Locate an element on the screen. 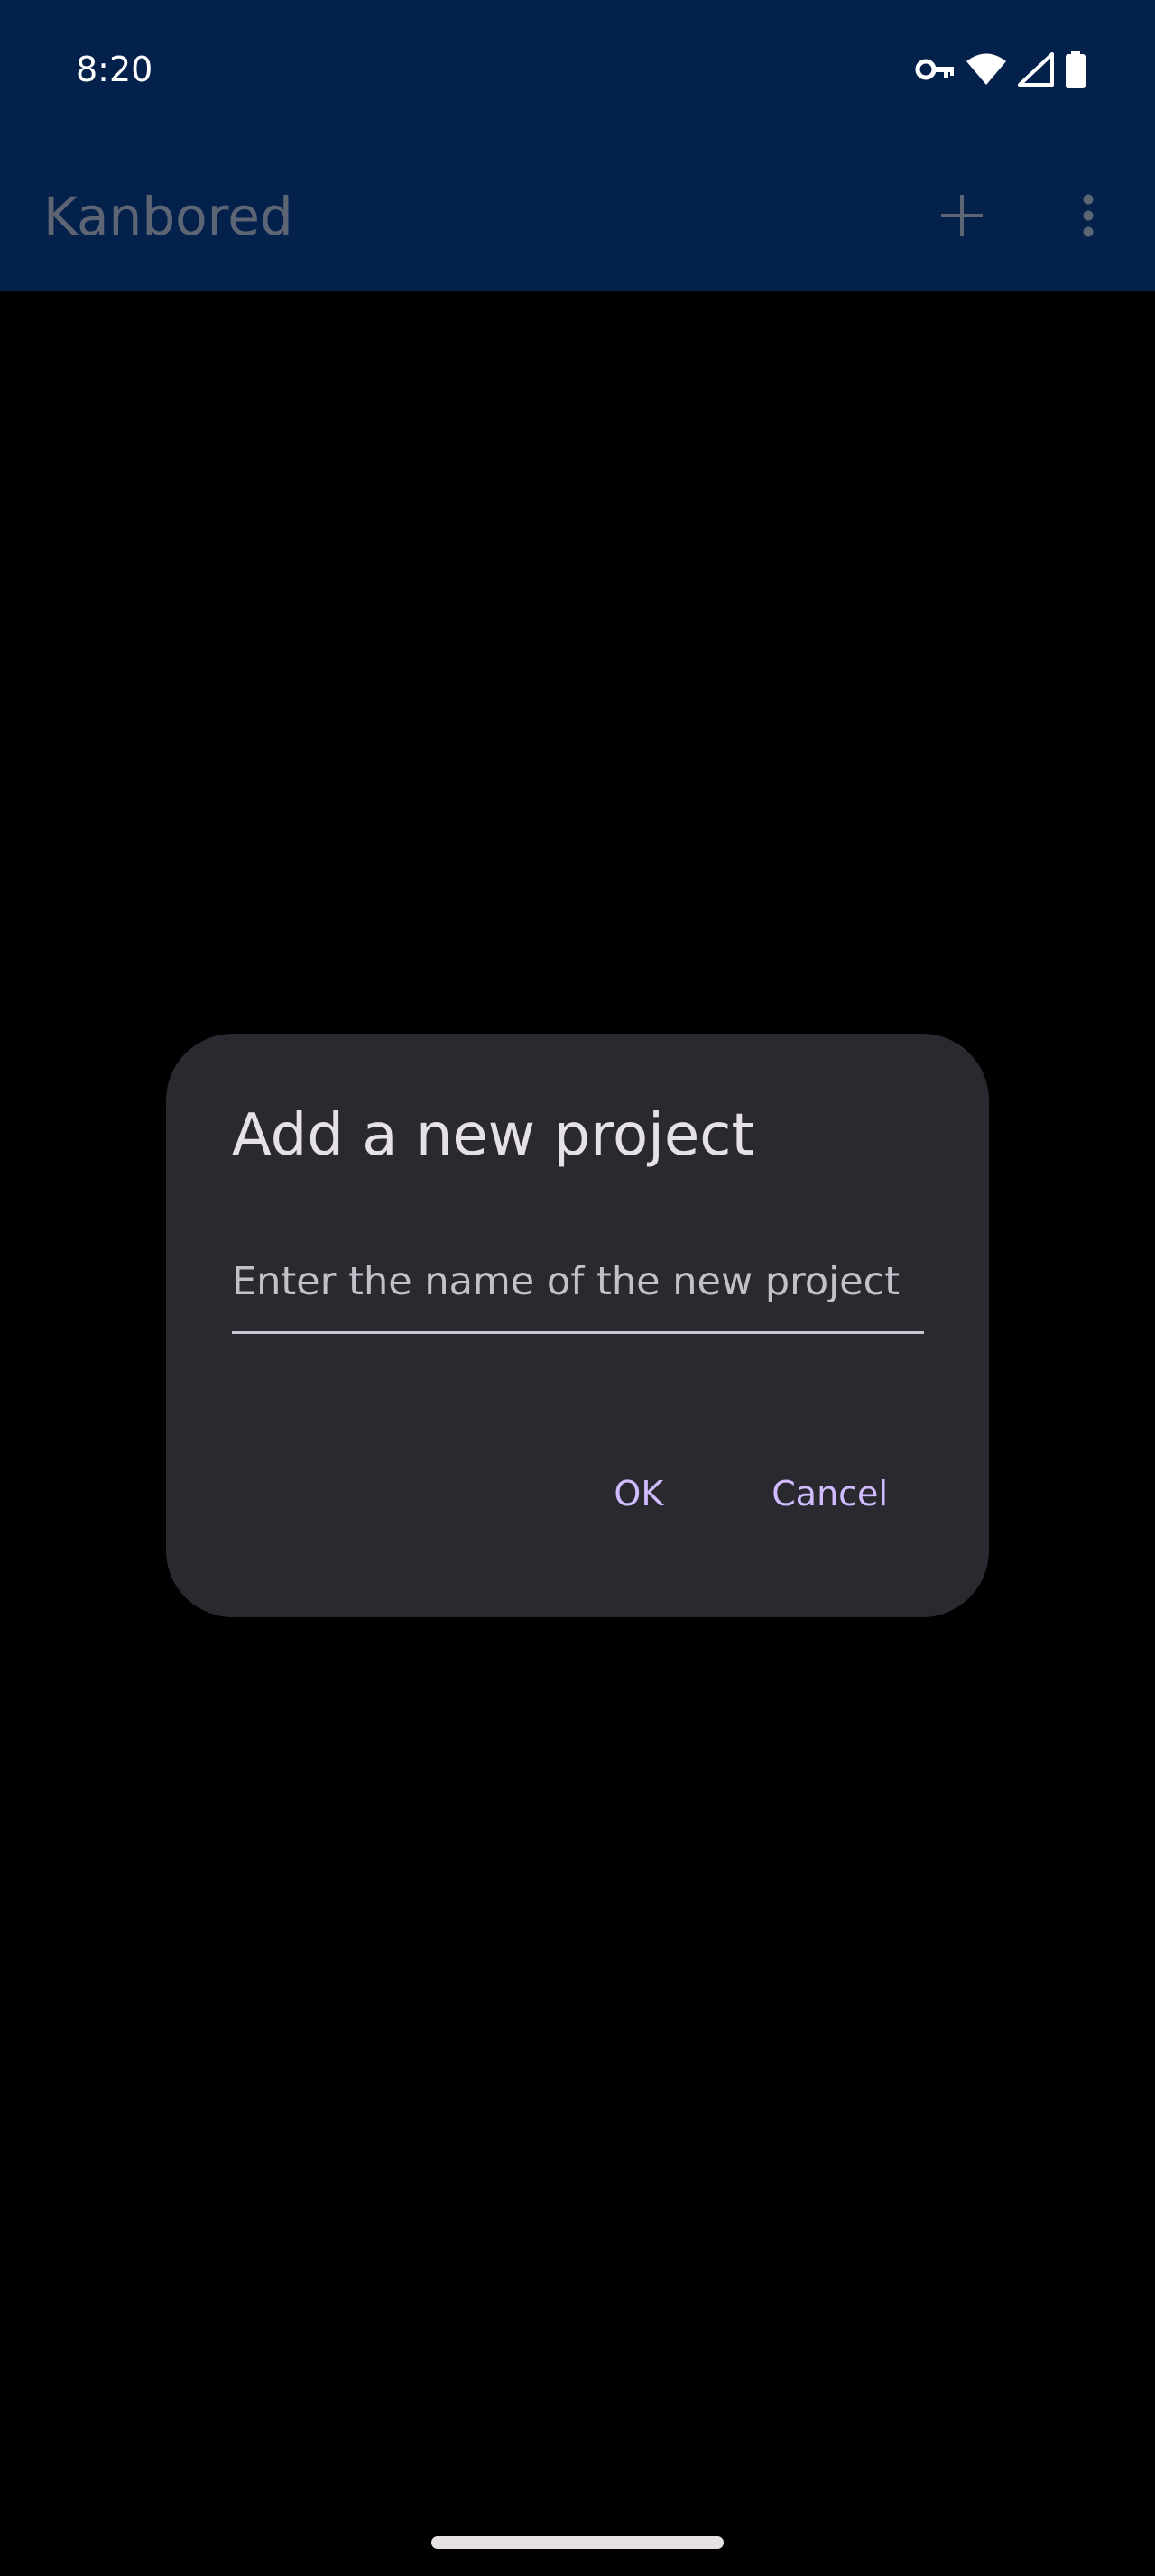 The image size is (1155, 2576). add-icon is located at coordinates (962, 216).